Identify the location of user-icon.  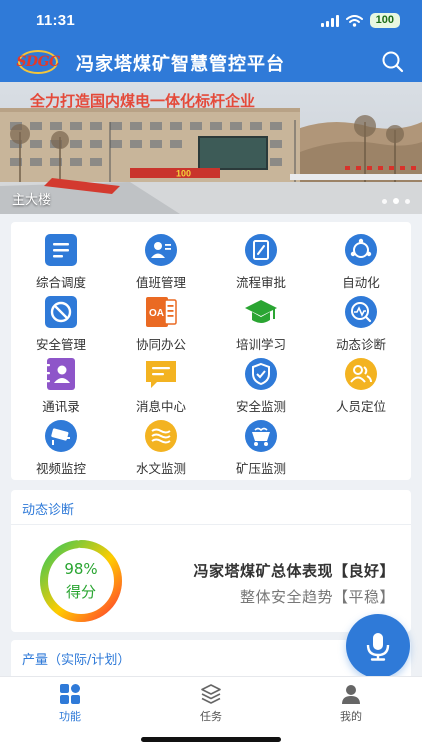
(351, 694).